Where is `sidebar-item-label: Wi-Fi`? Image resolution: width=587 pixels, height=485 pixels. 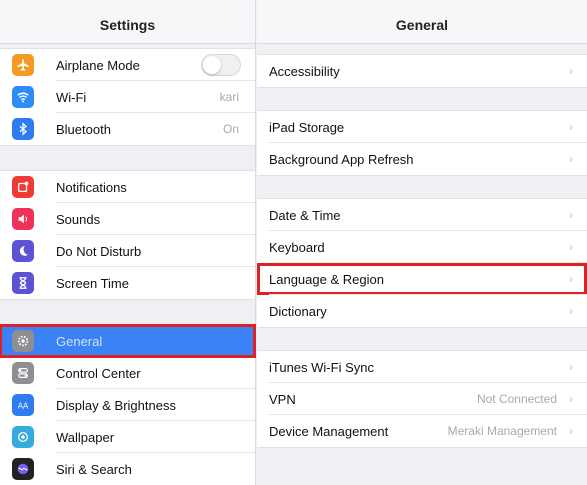 sidebar-item-label: Wi-Fi is located at coordinates (71, 97).